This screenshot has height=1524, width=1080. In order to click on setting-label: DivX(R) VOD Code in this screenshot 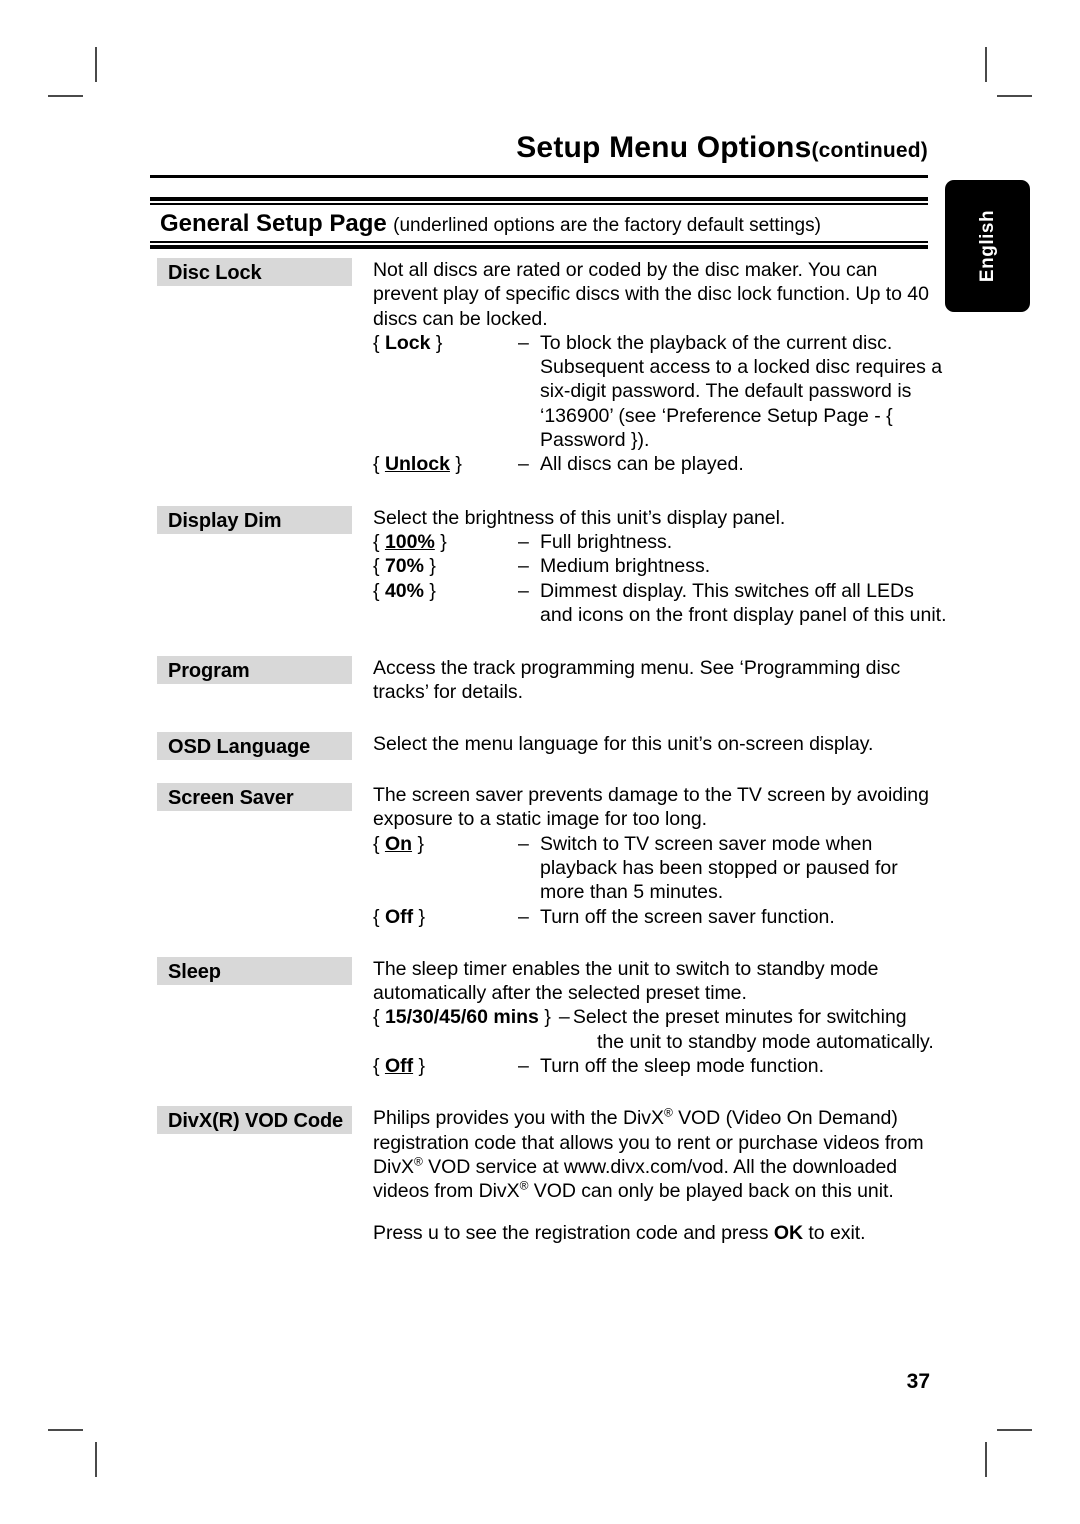, I will do `click(254, 1120)`.